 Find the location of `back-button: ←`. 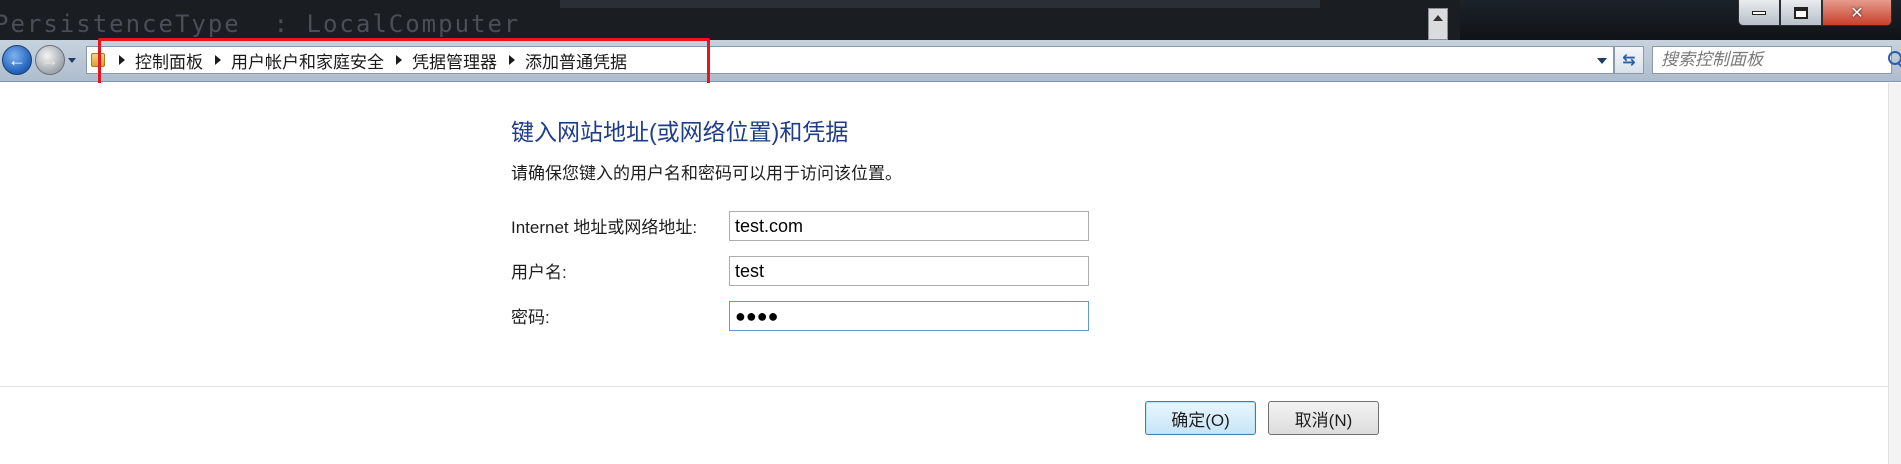

back-button: ← is located at coordinates (17, 60).